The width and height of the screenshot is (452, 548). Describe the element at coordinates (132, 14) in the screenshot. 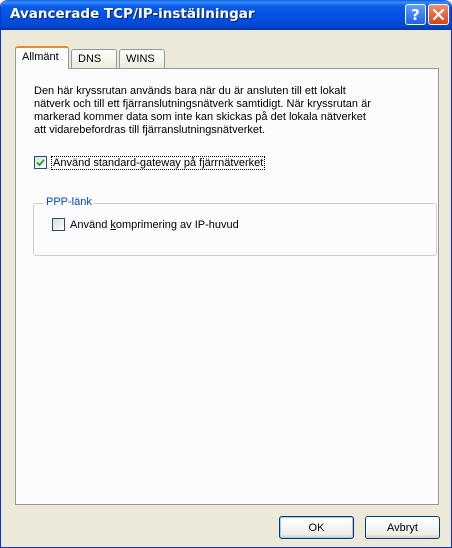

I see `window-title: Avancerade TCP/IP-inställningar` at that location.